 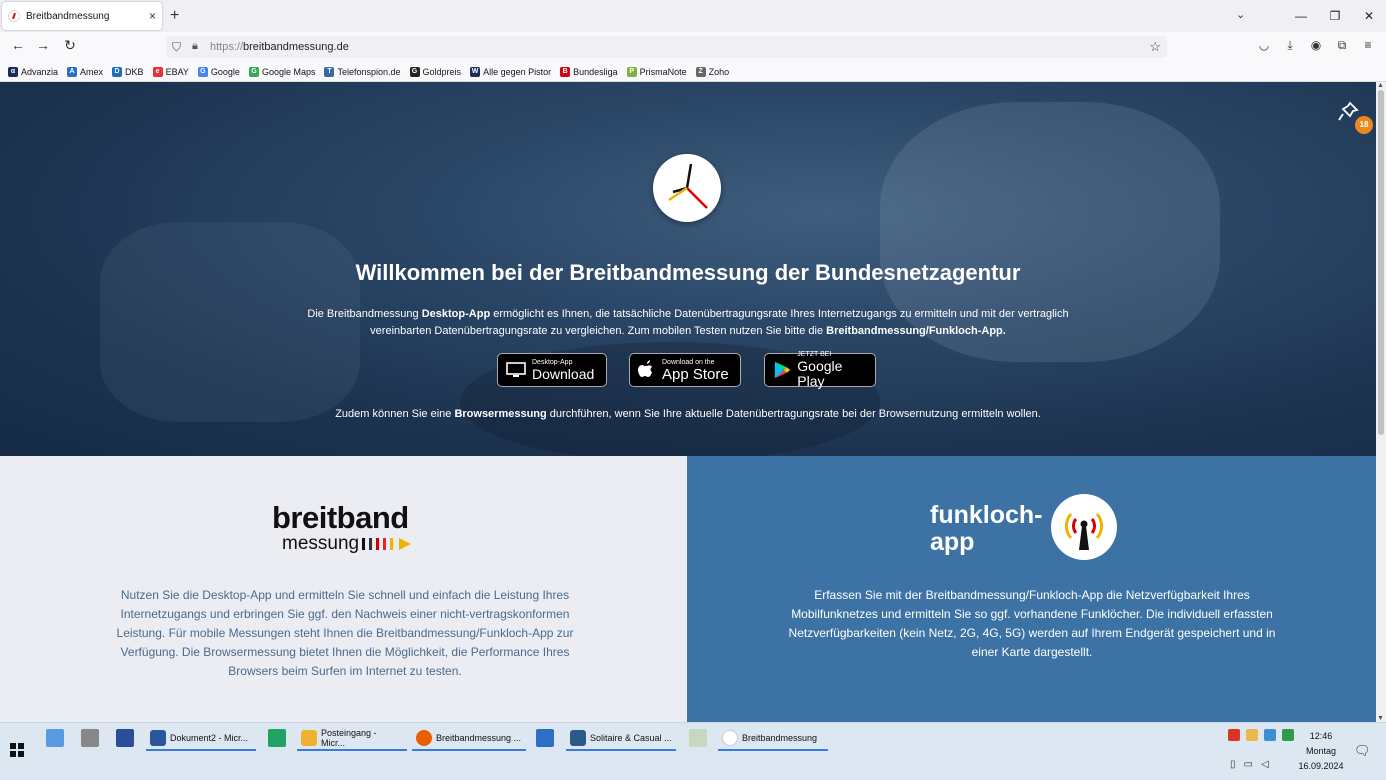 What do you see at coordinates (1155, 47) in the screenshot?
I see `bookmark-star-icon: ☆` at bounding box center [1155, 47].